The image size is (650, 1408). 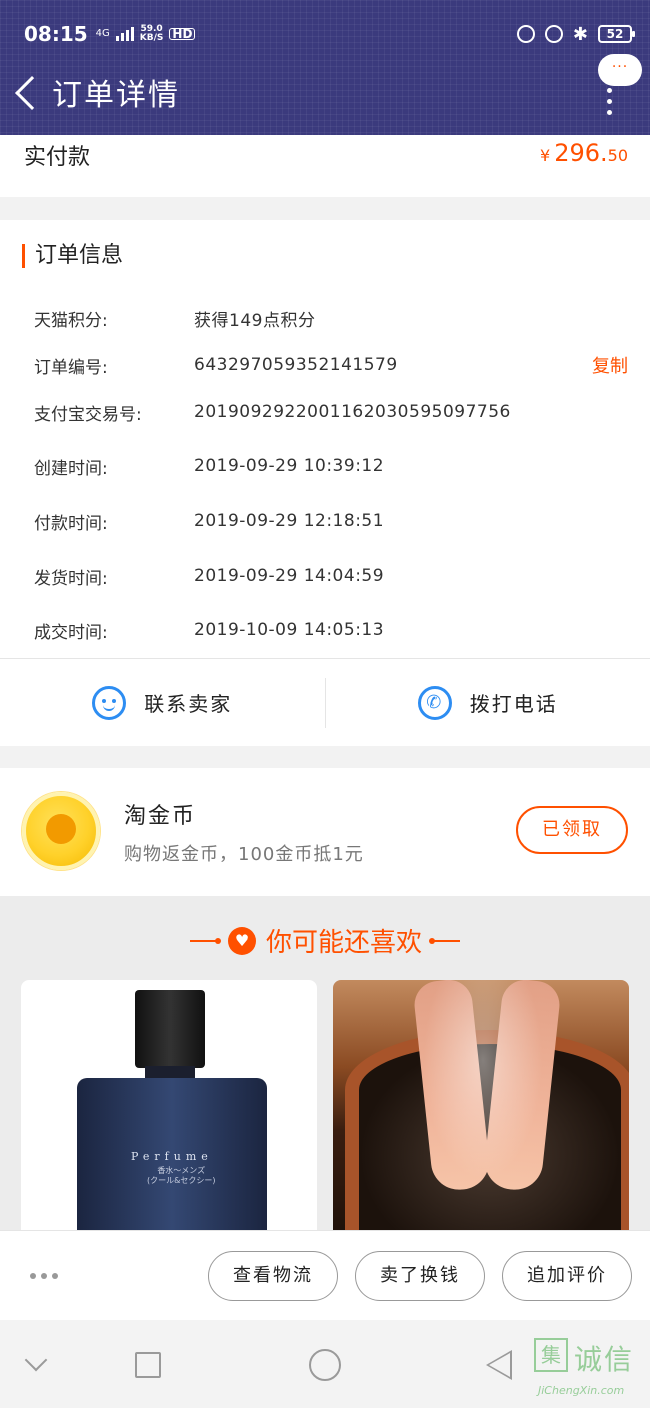 What do you see at coordinates (109, 702) in the screenshot?
I see `chat-icon` at bounding box center [109, 702].